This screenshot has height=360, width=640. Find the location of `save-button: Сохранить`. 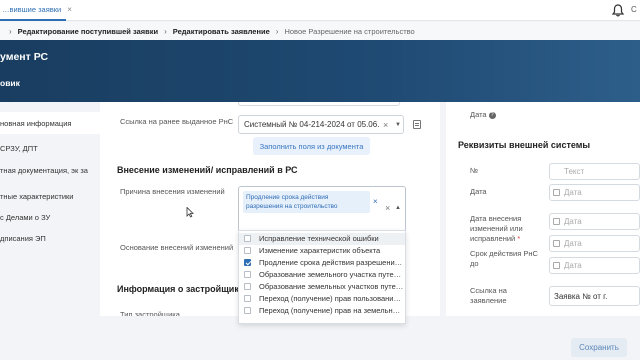

save-button: Сохранить is located at coordinates (599, 347).